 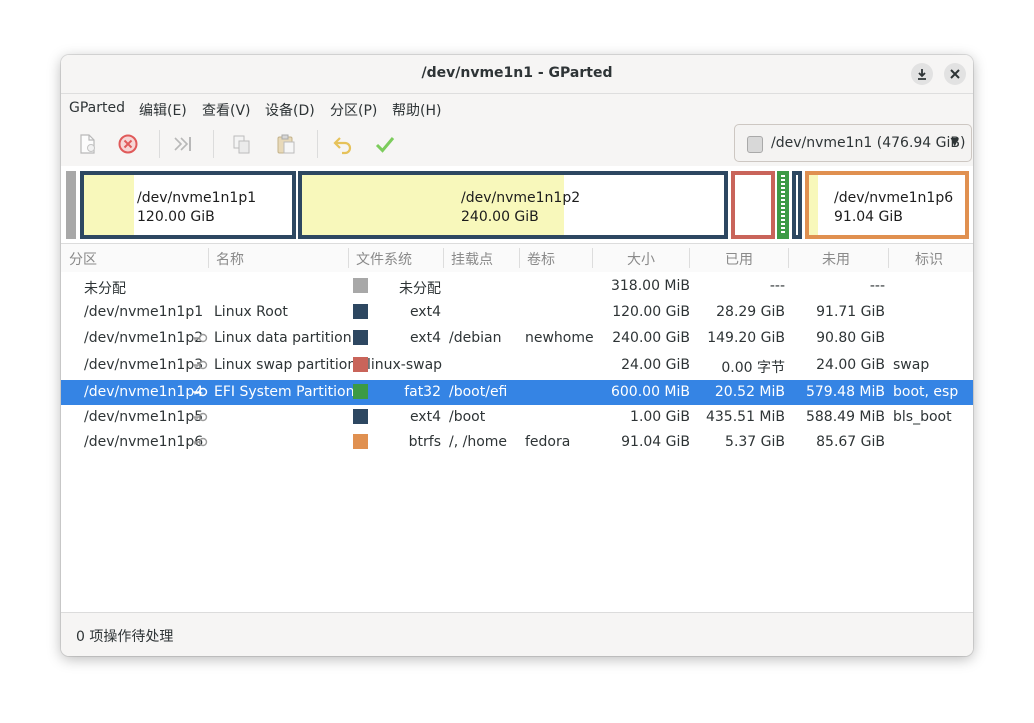 I want to click on filesystem: fat32, so click(x=422, y=392).